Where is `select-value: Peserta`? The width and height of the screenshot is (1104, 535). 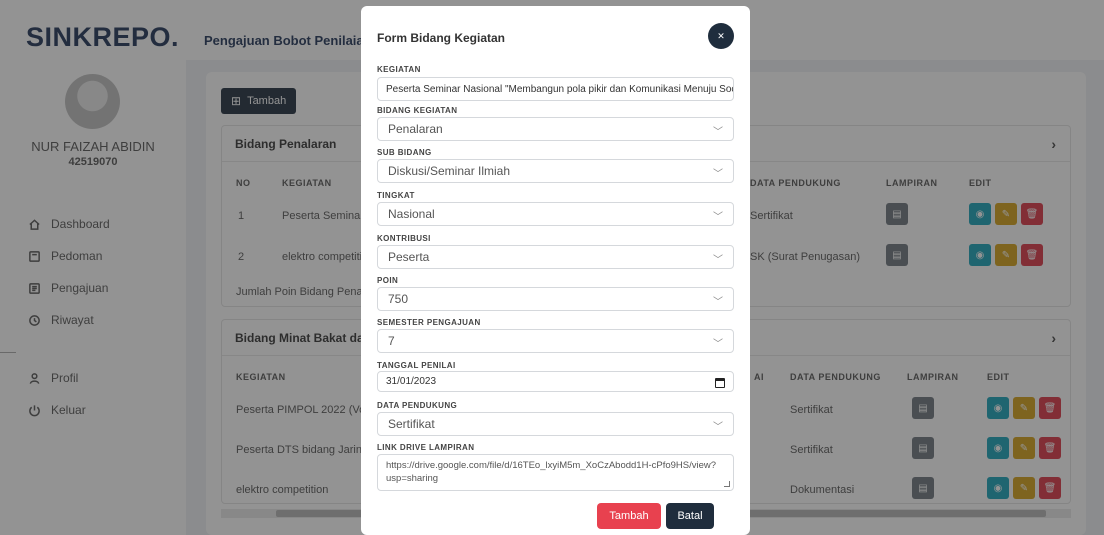 select-value: Peserta is located at coordinates (409, 257).